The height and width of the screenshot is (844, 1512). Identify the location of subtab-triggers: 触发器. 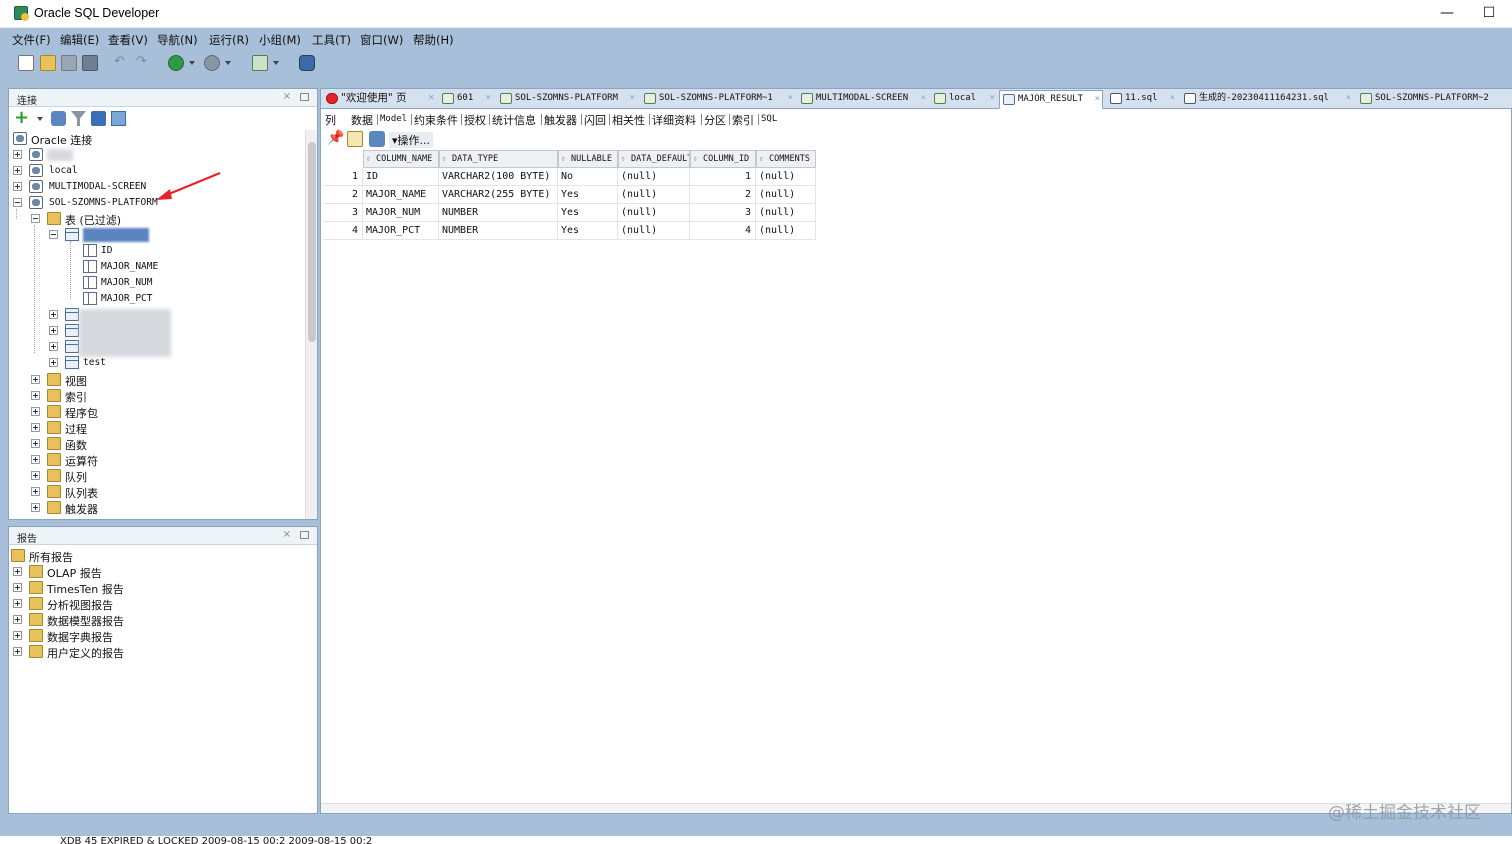
(560, 120).